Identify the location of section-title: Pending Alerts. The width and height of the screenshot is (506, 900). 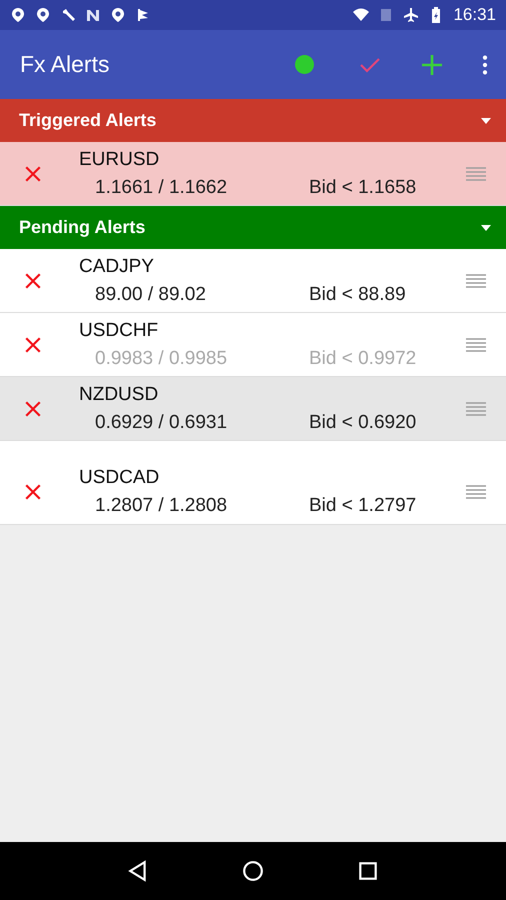
(82, 227).